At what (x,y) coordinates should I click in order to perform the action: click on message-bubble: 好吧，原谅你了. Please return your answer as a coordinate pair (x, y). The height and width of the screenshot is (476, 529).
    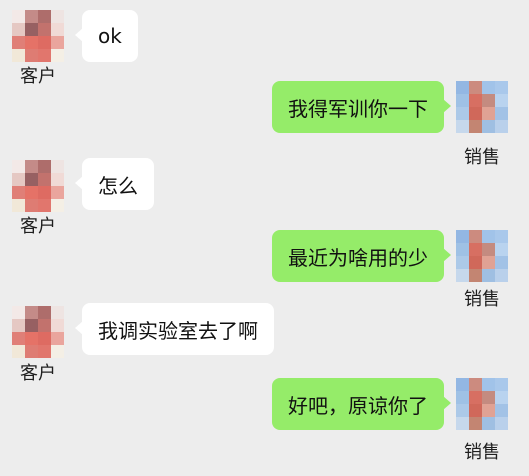
    Looking at the image, I should click on (361, 404).